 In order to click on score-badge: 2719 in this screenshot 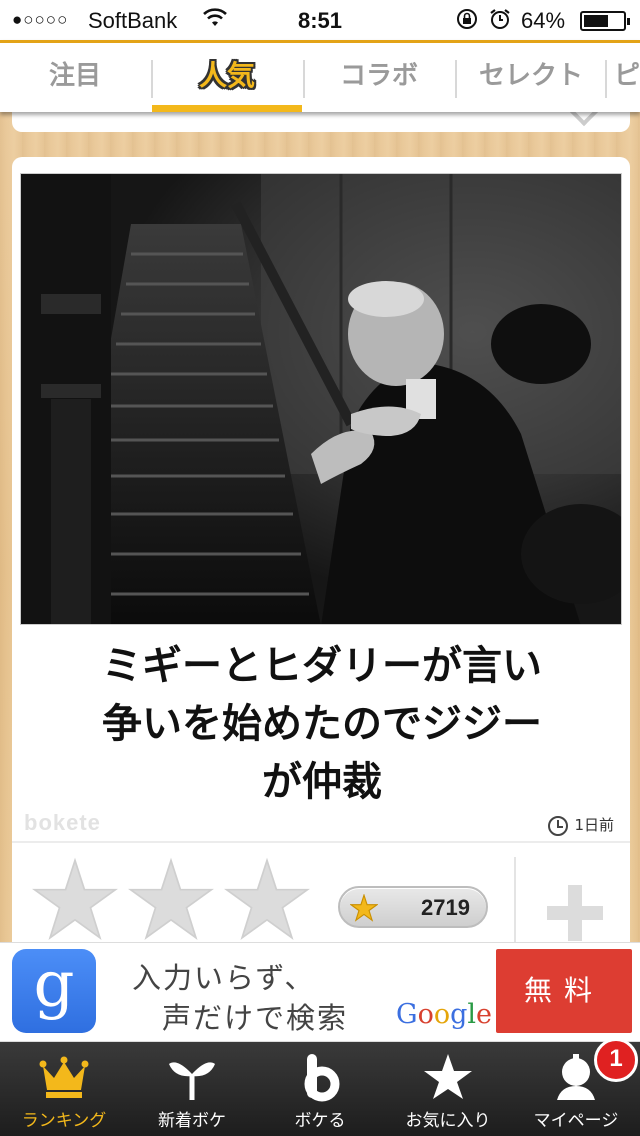, I will do `click(413, 907)`.